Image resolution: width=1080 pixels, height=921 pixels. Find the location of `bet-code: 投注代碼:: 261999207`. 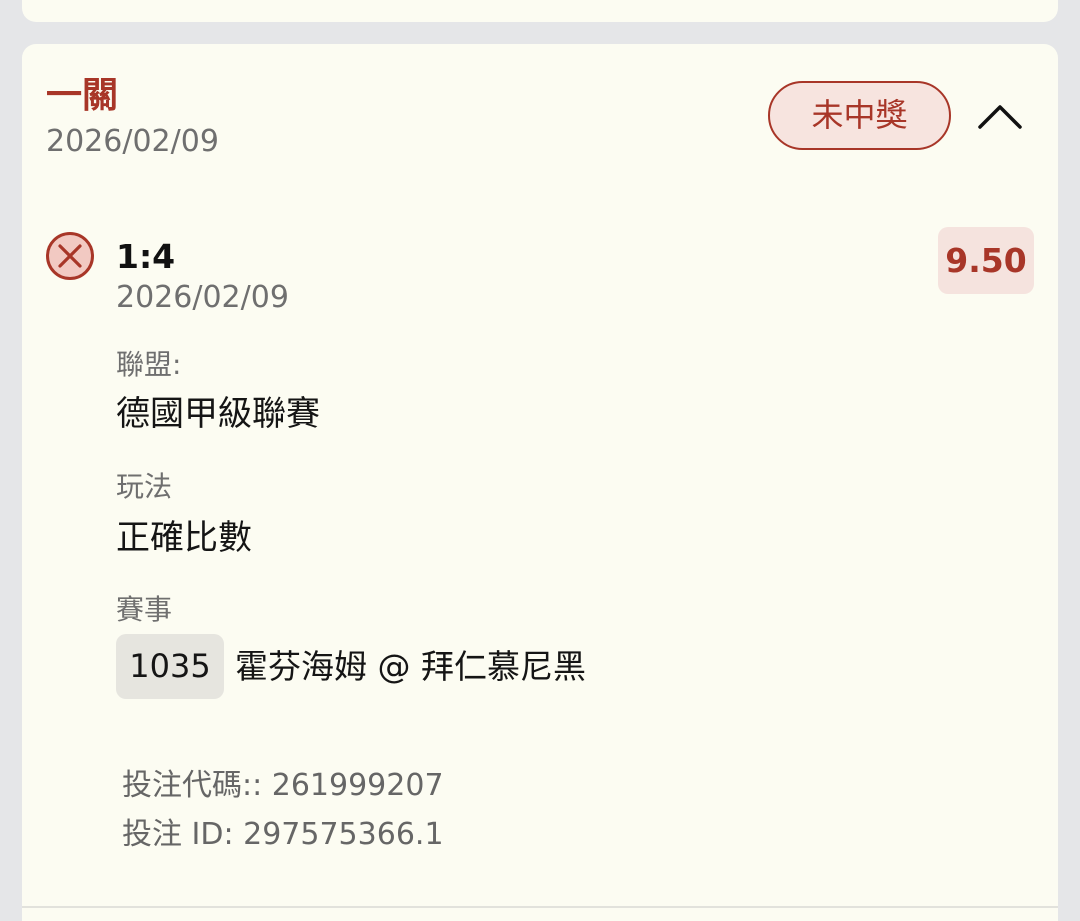

bet-code: 投注代碼:: 261999207 is located at coordinates (283, 785).